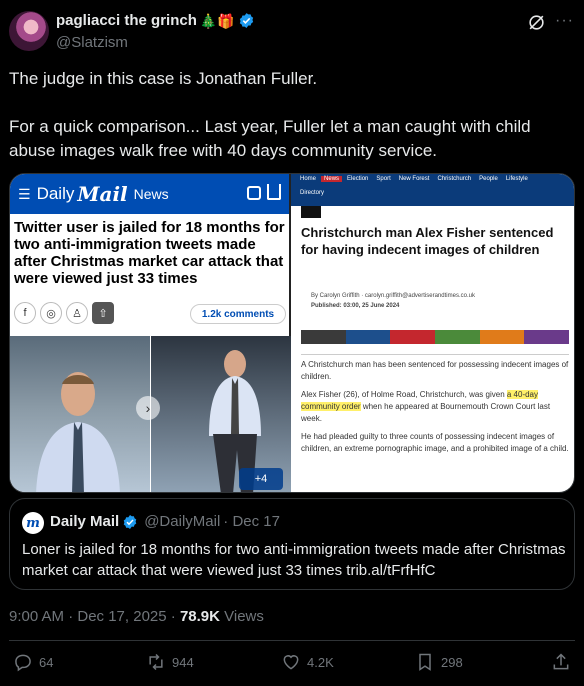 This screenshot has width=584, height=686. I want to click on author-name-row: pagliacci the grinch 🎄🎁, so click(155, 20).